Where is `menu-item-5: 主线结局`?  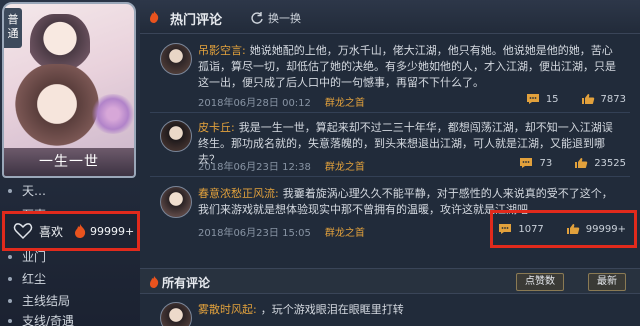 menu-item-5: 主线结局 is located at coordinates (70, 301).